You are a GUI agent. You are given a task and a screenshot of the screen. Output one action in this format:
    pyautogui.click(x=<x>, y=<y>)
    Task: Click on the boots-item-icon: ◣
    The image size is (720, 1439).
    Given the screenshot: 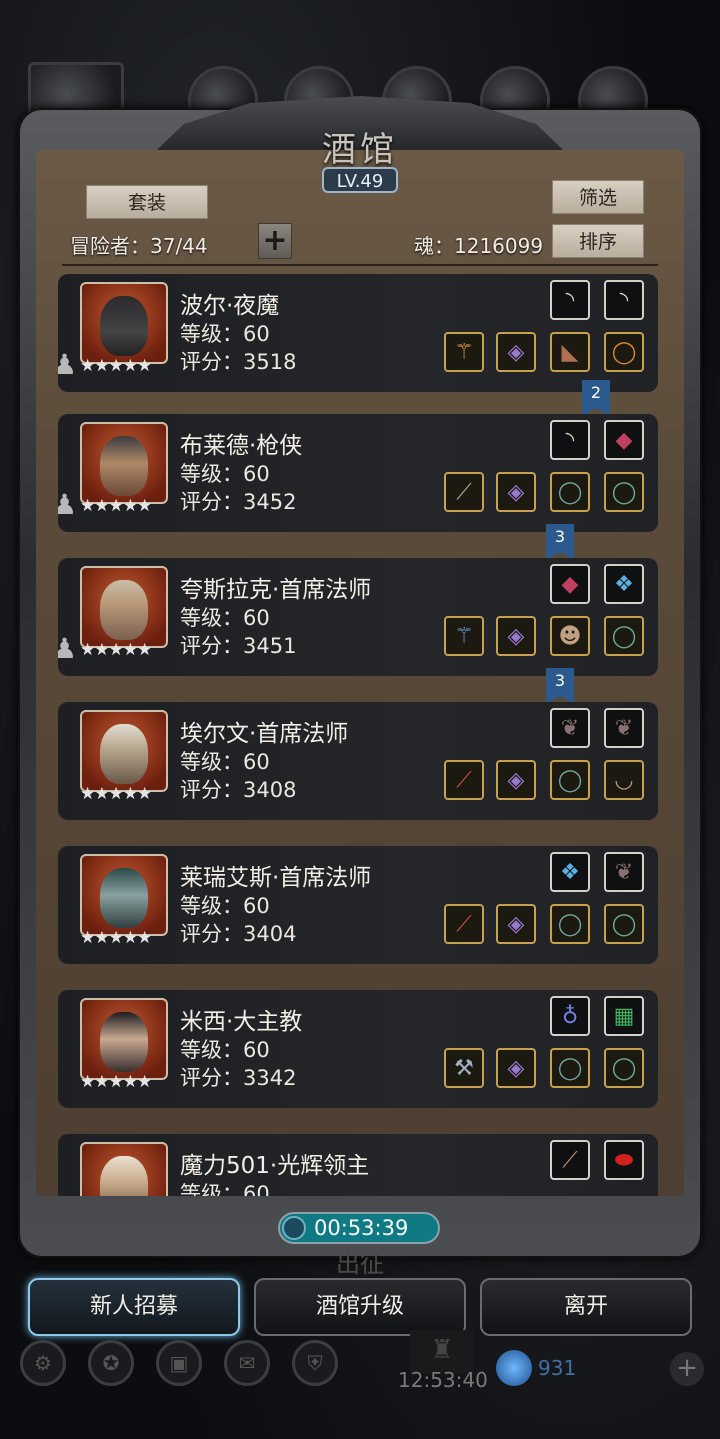 What is the action you would take?
    pyautogui.click(x=570, y=352)
    